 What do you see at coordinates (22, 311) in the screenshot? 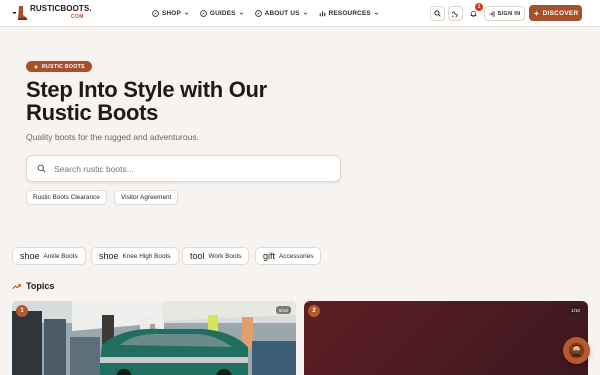
I see `topic-number-badge: 1` at bounding box center [22, 311].